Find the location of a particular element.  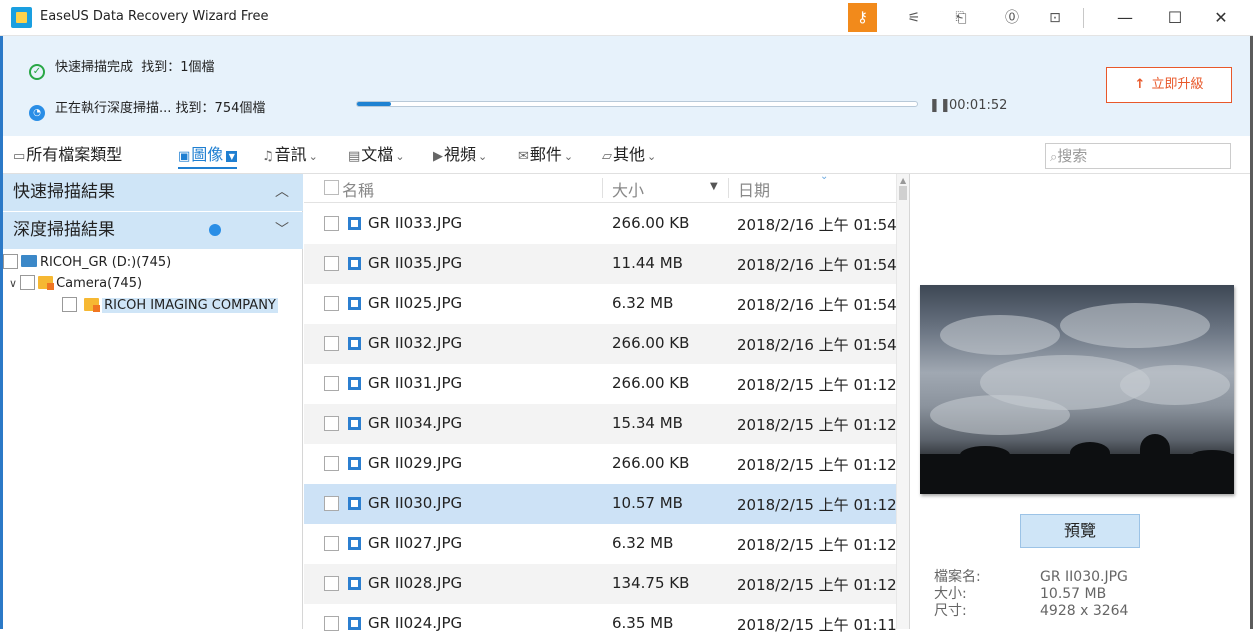

tree-drive-label: RICOH_GR (D:)(745) is located at coordinates (106, 262).